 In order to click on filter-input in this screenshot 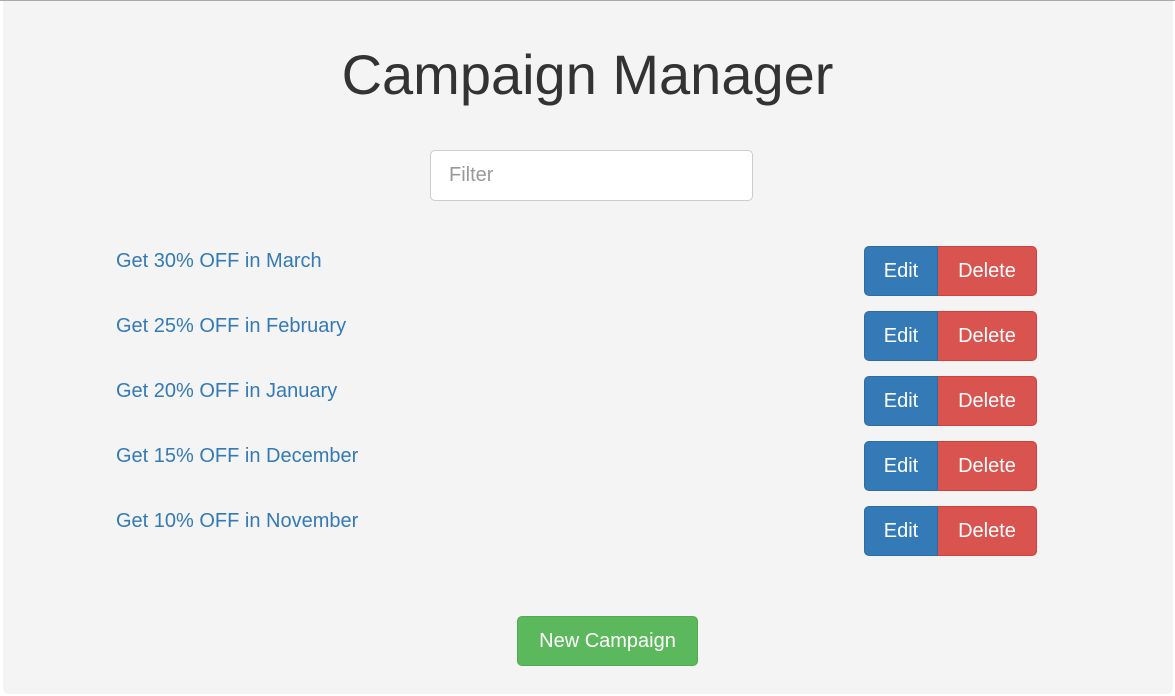, I will do `click(591, 175)`.